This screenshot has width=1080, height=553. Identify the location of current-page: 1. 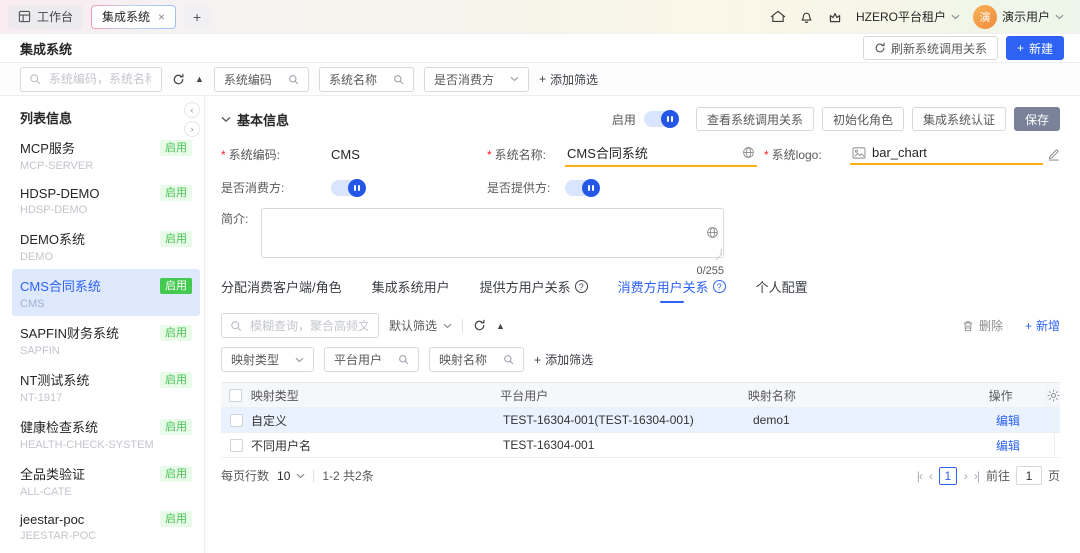
(947, 475).